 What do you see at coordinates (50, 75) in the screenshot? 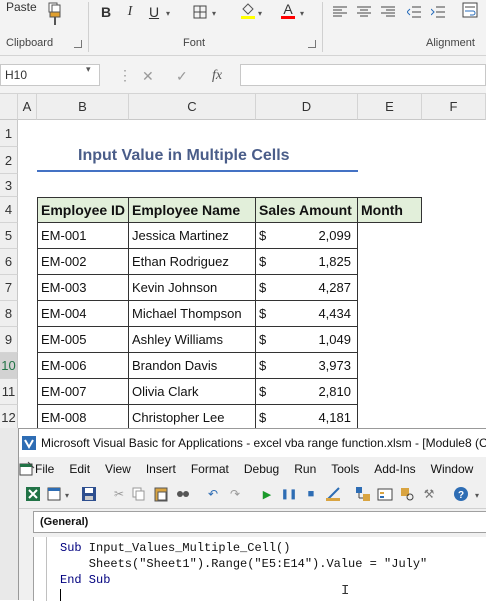
I see `name-box: H10` at bounding box center [50, 75].